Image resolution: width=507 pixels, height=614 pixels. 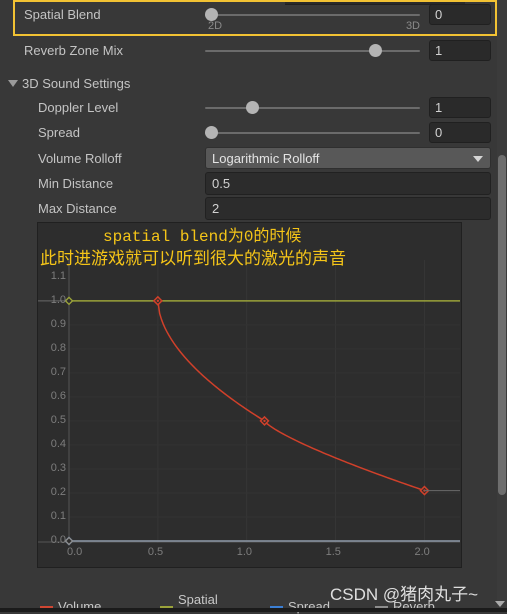 I want to click on volume-rolloff-label: Volume Rolloff, so click(x=80, y=158).